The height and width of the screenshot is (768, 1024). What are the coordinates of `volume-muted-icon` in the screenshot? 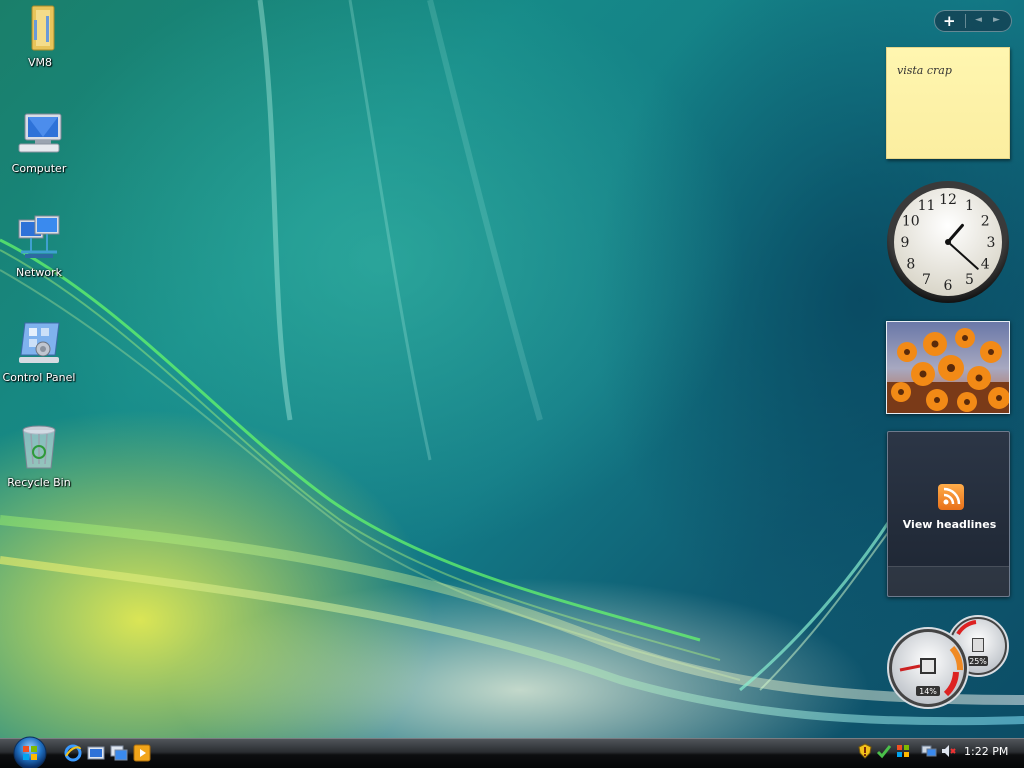 It's located at (948, 751).